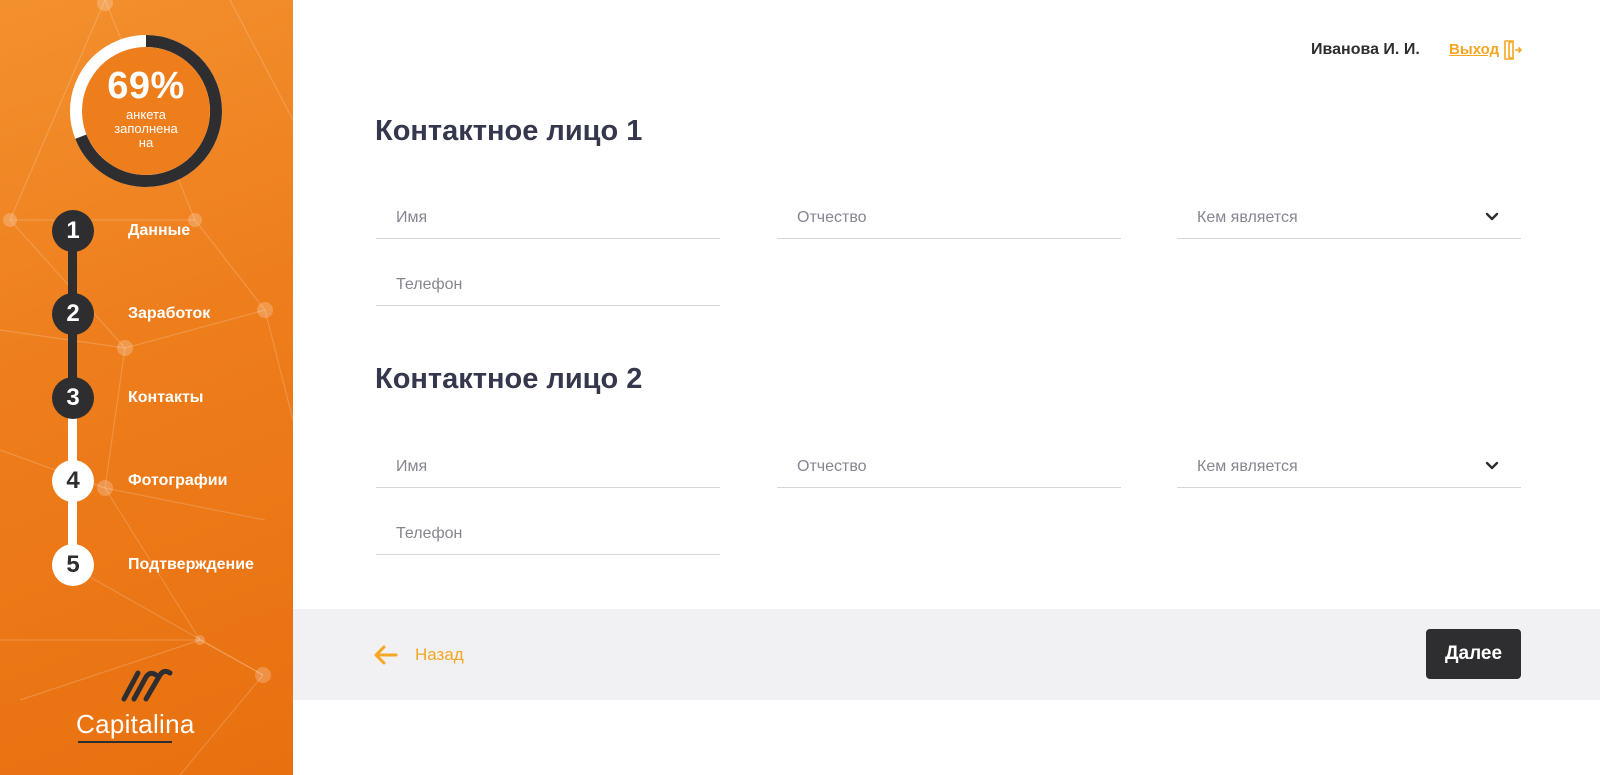 This screenshot has height=775, width=1600. Describe the element at coordinates (146, 128) in the screenshot. I see `progress-caption: анкета заполнена на` at that location.